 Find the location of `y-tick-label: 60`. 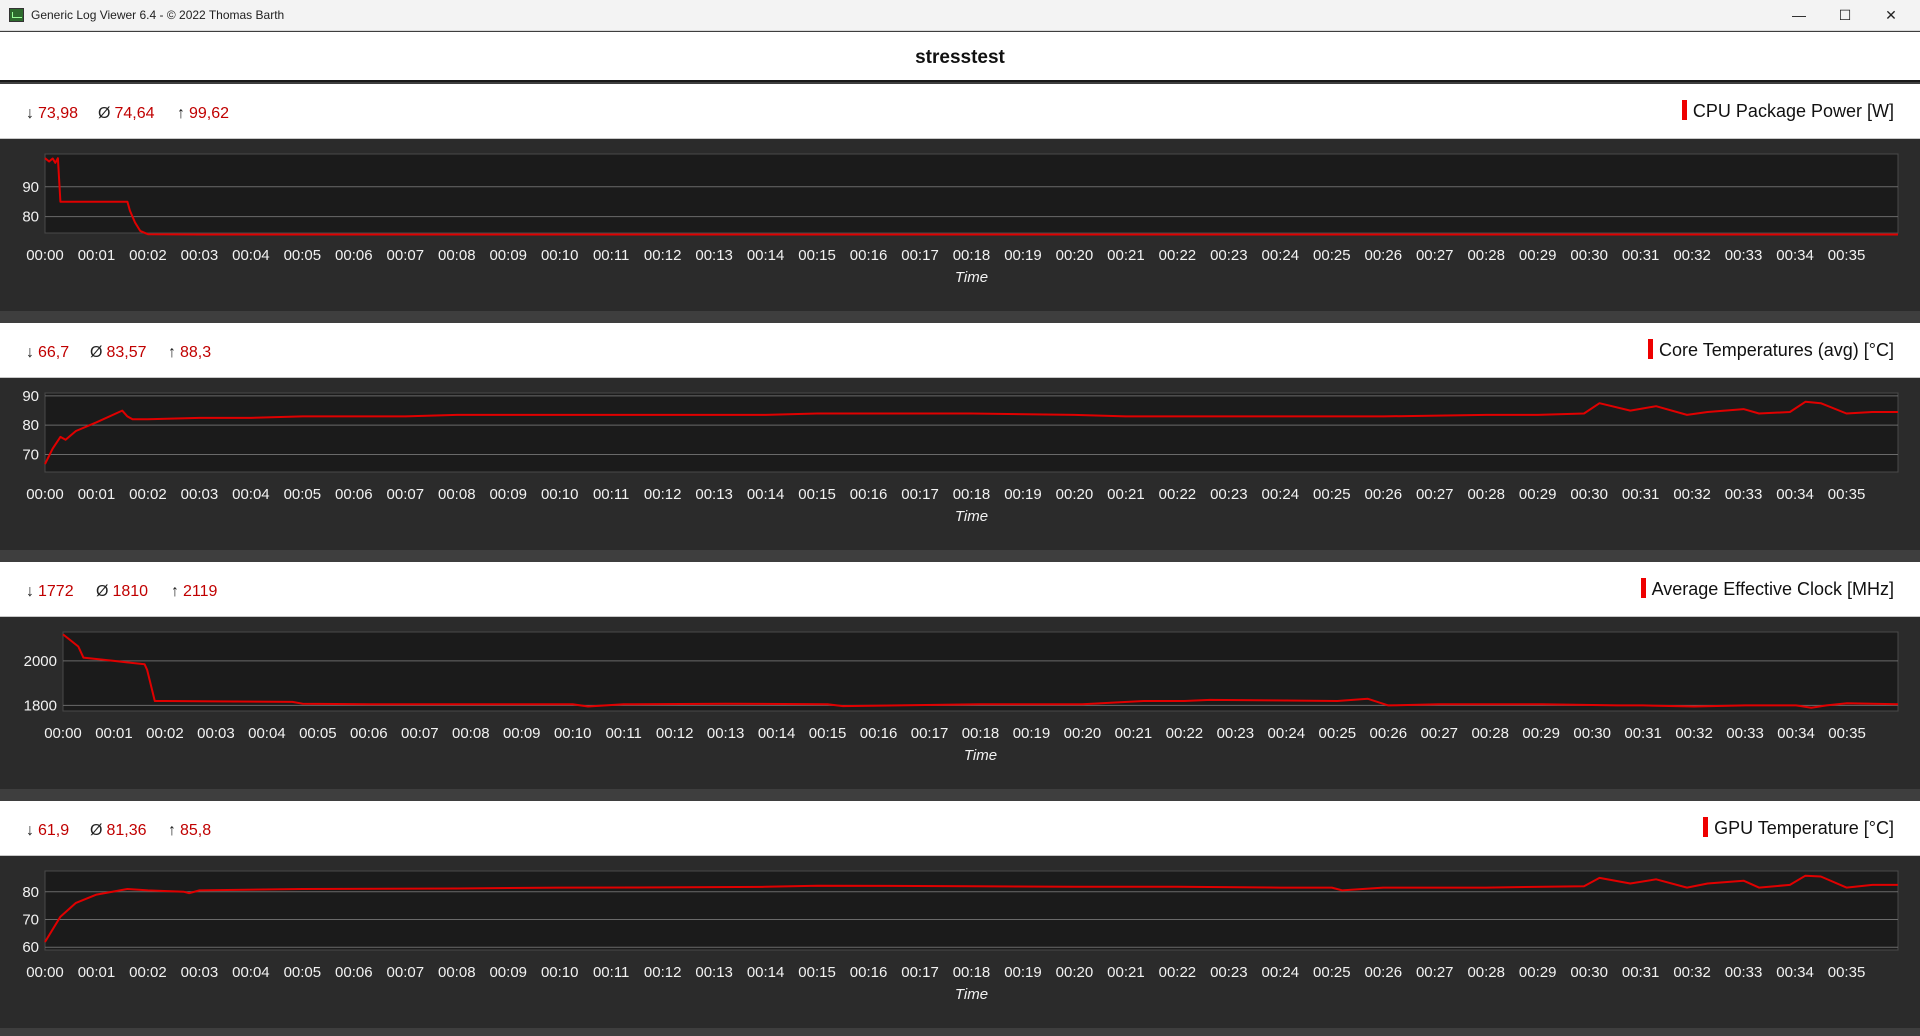

y-tick-label: 60 is located at coordinates (30, 947).